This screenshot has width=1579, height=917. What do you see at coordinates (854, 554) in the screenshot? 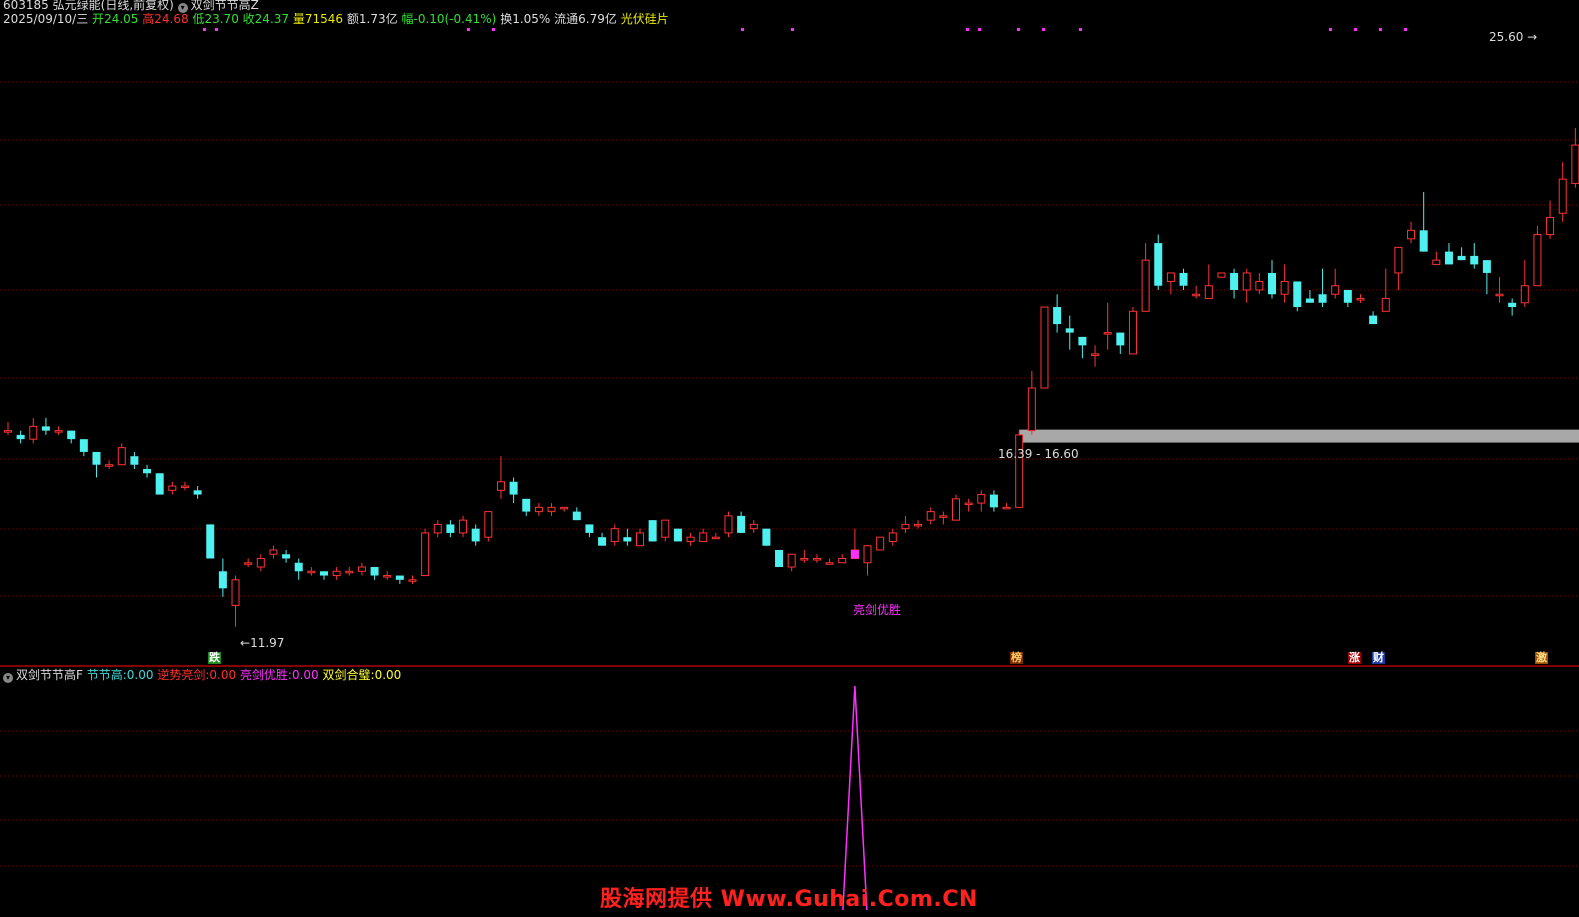
I see `signal-candle` at bounding box center [854, 554].